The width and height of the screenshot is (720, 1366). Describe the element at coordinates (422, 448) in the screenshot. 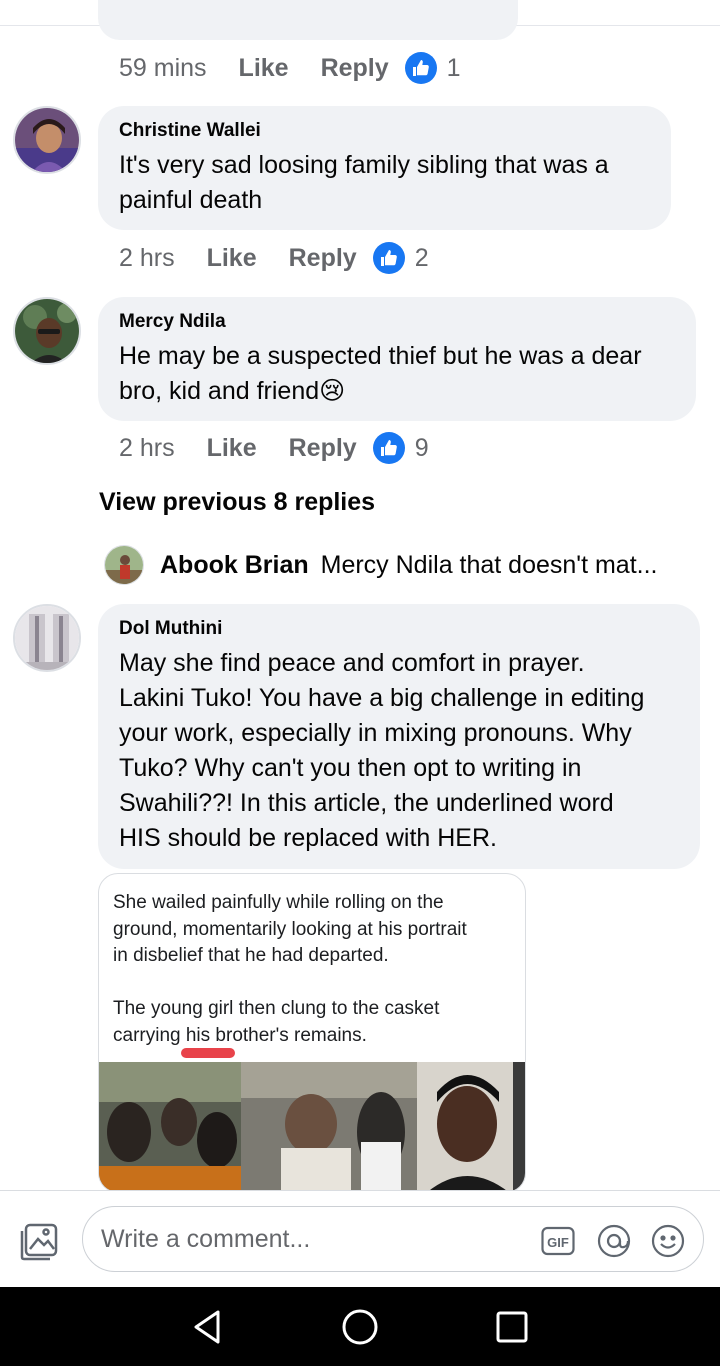

I see `reaction-count: 9` at that location.